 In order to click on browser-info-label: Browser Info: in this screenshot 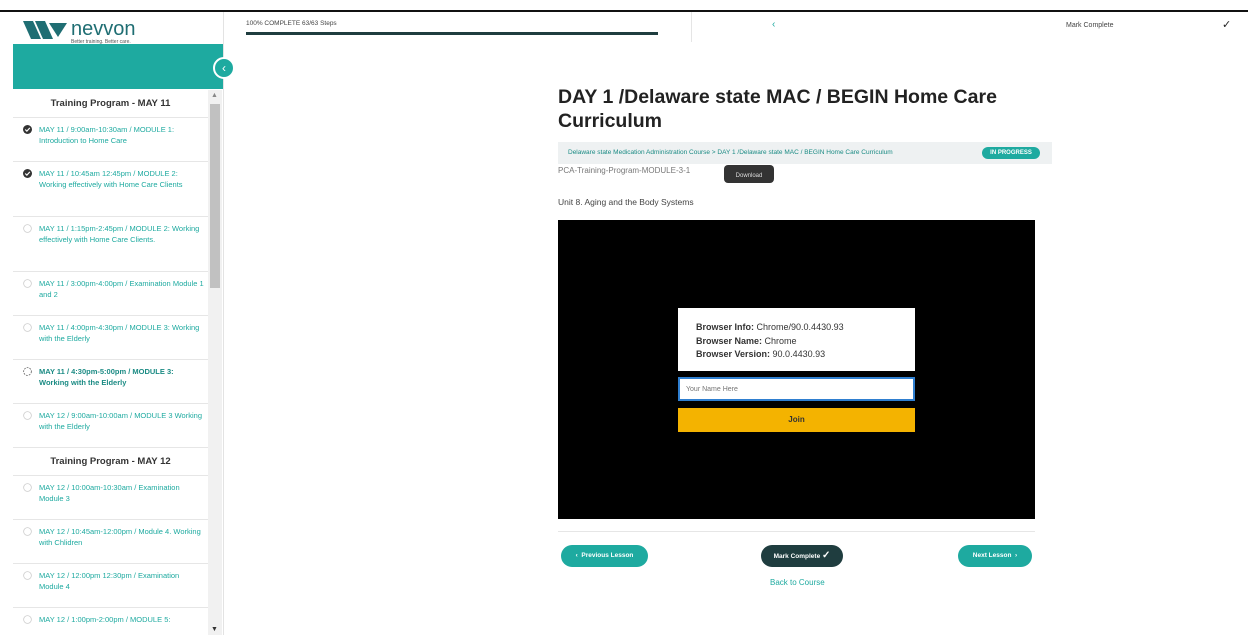, I will do `click(725, 327)`.